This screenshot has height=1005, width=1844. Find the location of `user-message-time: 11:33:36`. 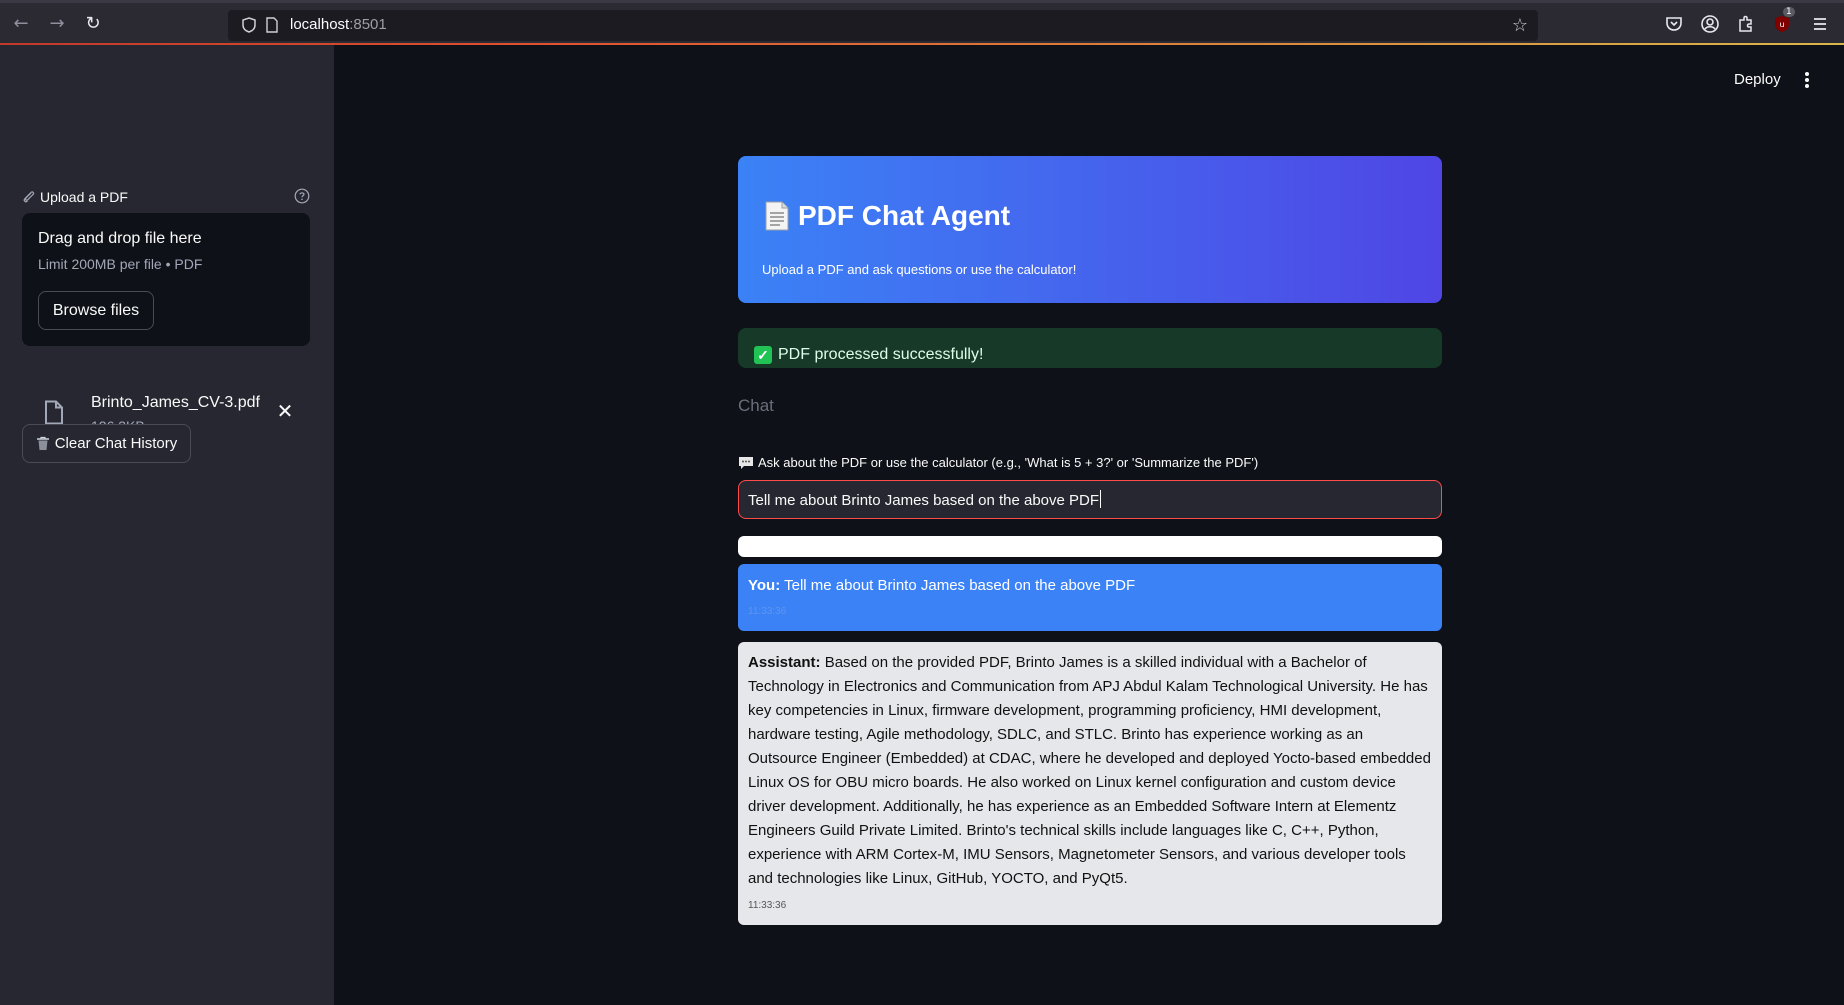

user-message-time: 11:33:36 is located at coordinates (767, 611).